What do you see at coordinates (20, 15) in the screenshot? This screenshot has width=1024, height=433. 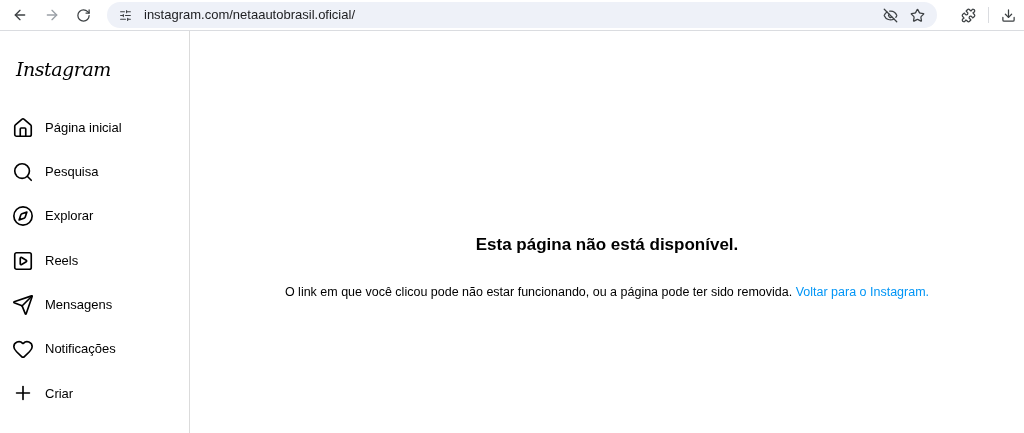 I see `back-icon` at bounding box center [20, 15].